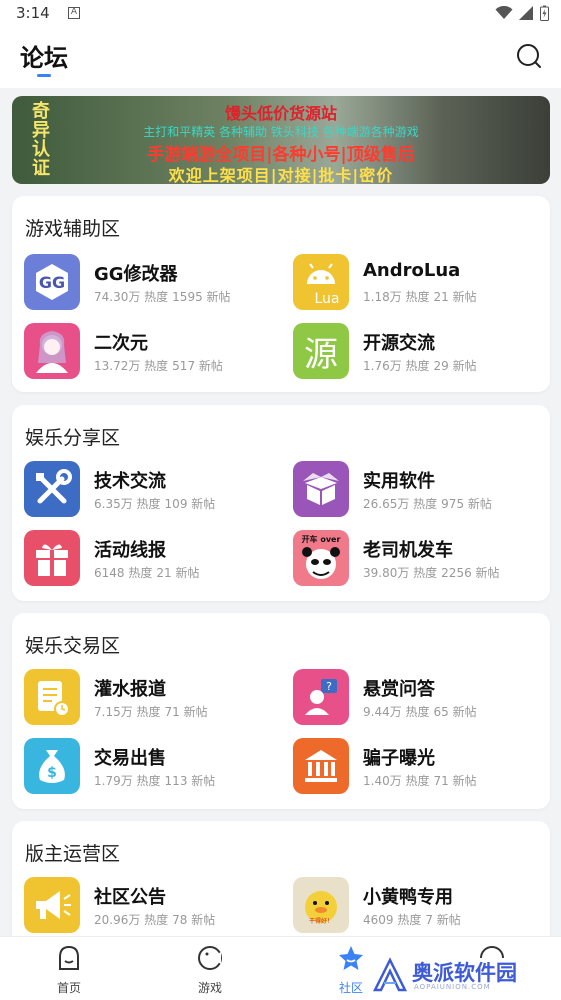 This screenshot has height=1000, width=561. I want to click on bank-icon, so click(321, 766).